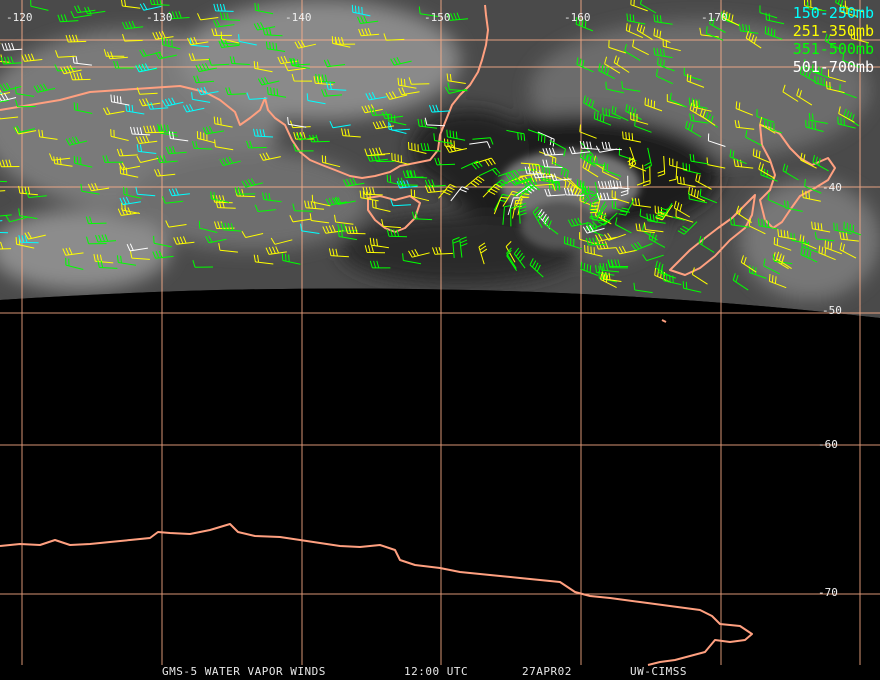  What do you see at coordinates (437, 17) in the screenshot?
I see `longitude-label: -150` at bounding box center [437, 17].